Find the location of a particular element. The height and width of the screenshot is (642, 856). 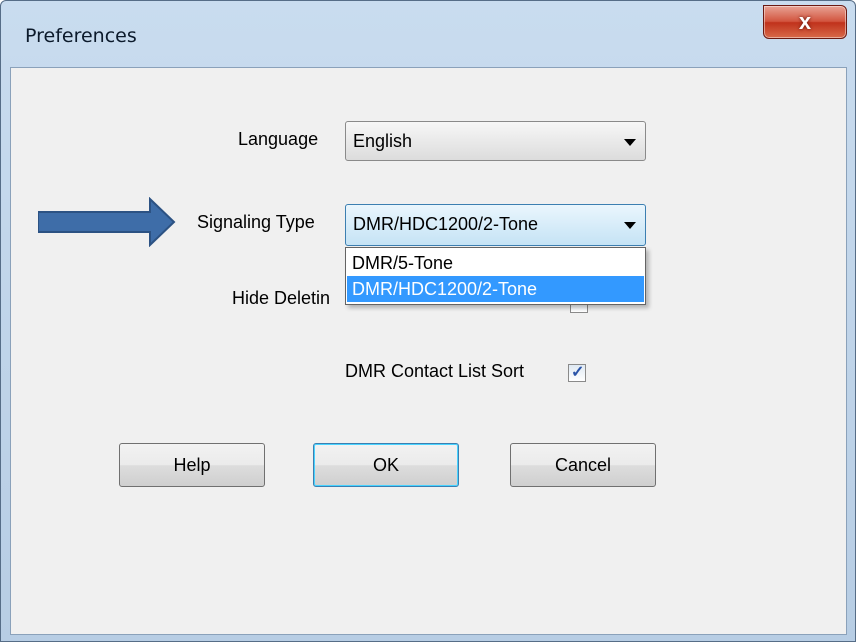

right-arrow-icon is located at coordinates (107, 222).